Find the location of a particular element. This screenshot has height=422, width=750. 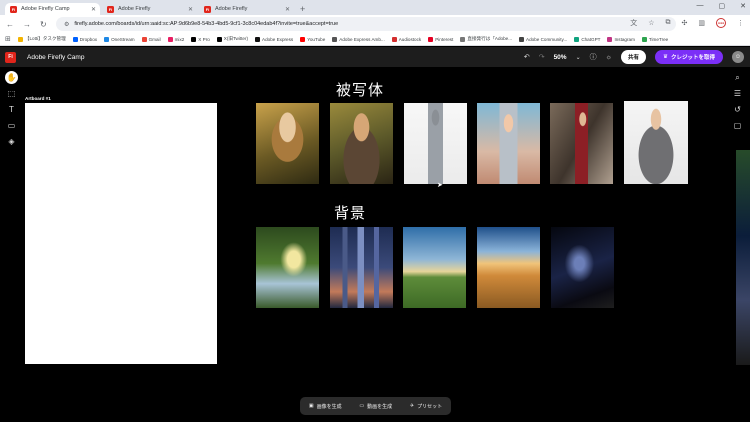

firefly-logo-icon: Fi is located at coordinates (10, 57).